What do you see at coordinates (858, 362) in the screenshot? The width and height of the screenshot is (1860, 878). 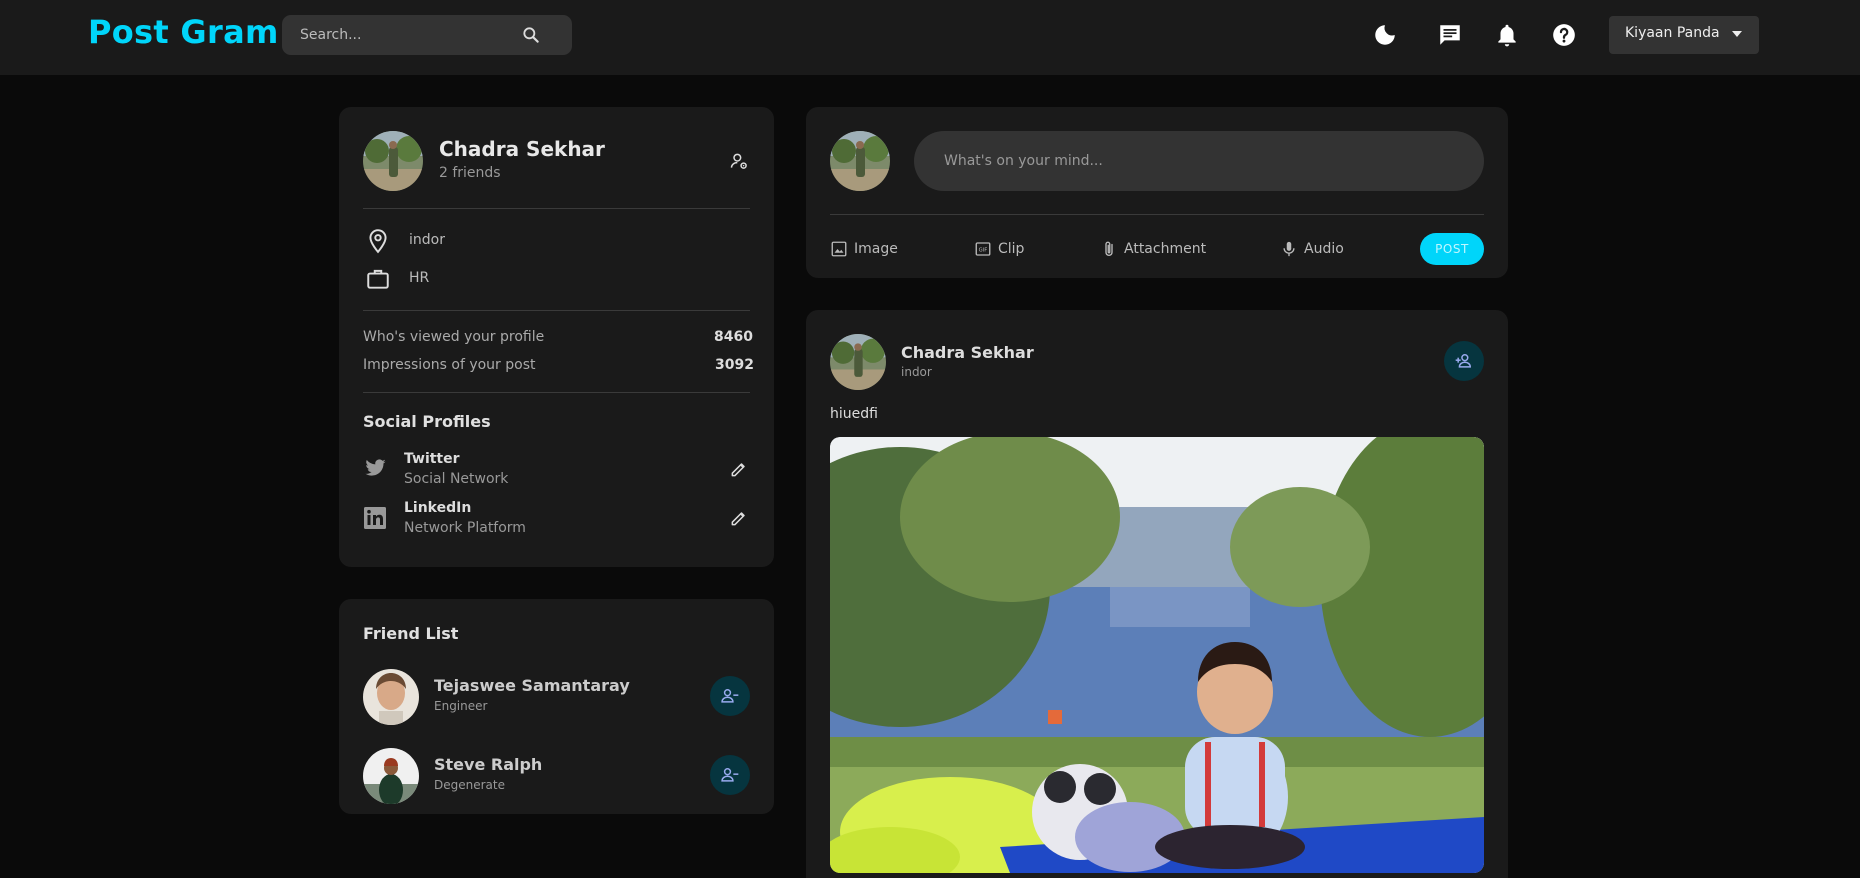 I see `post-author-avatar` at bounding box center [858, 362].